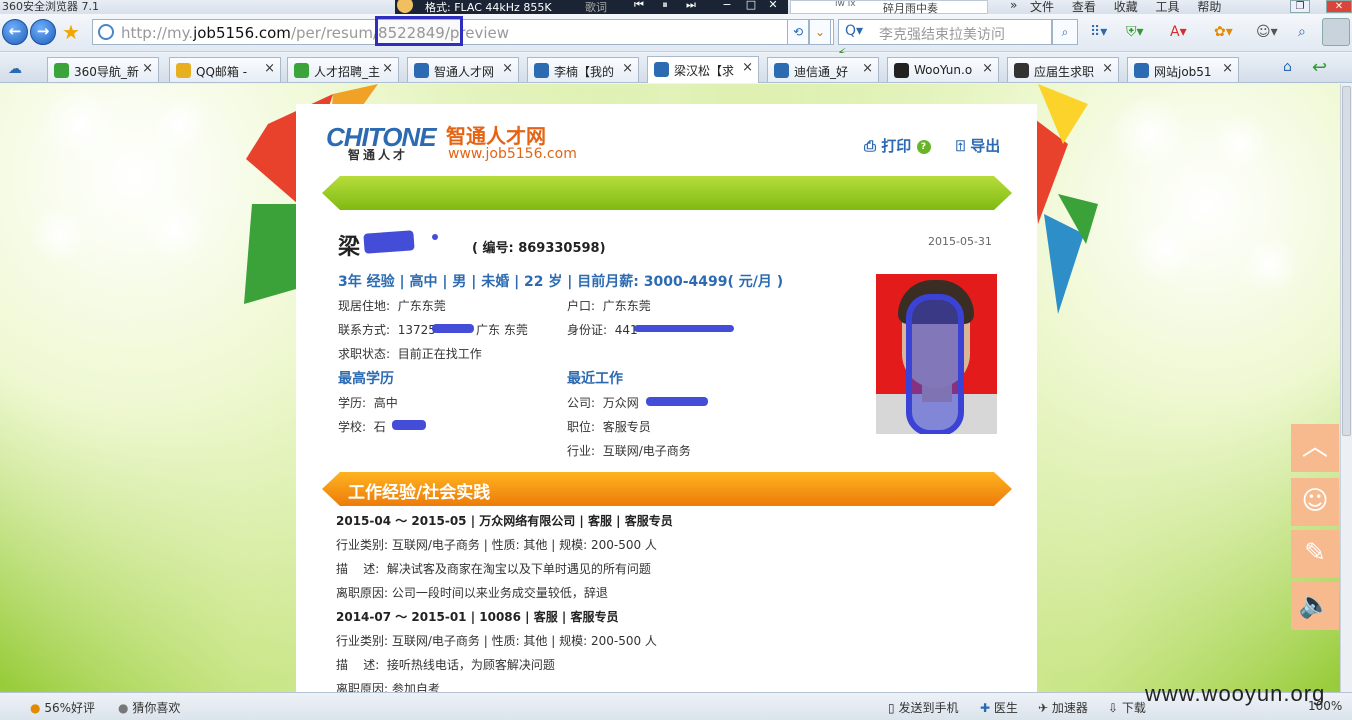  I want to click on next-track-icon: ⏭, so click(691, 6).